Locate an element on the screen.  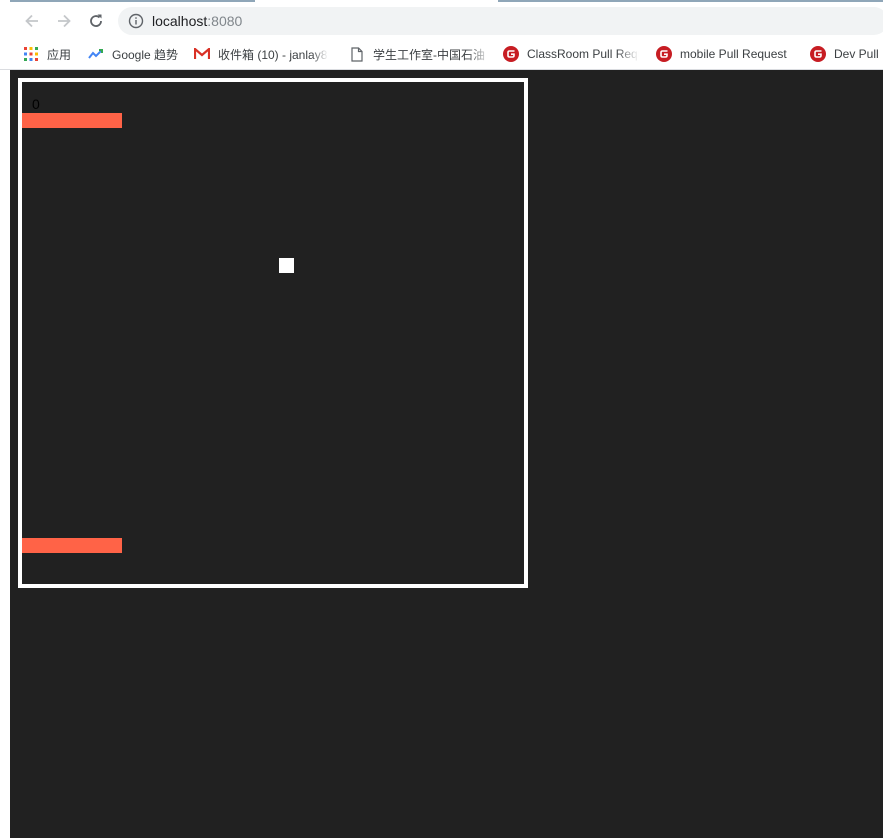
top-paddle is located at coordinates (72, 120).